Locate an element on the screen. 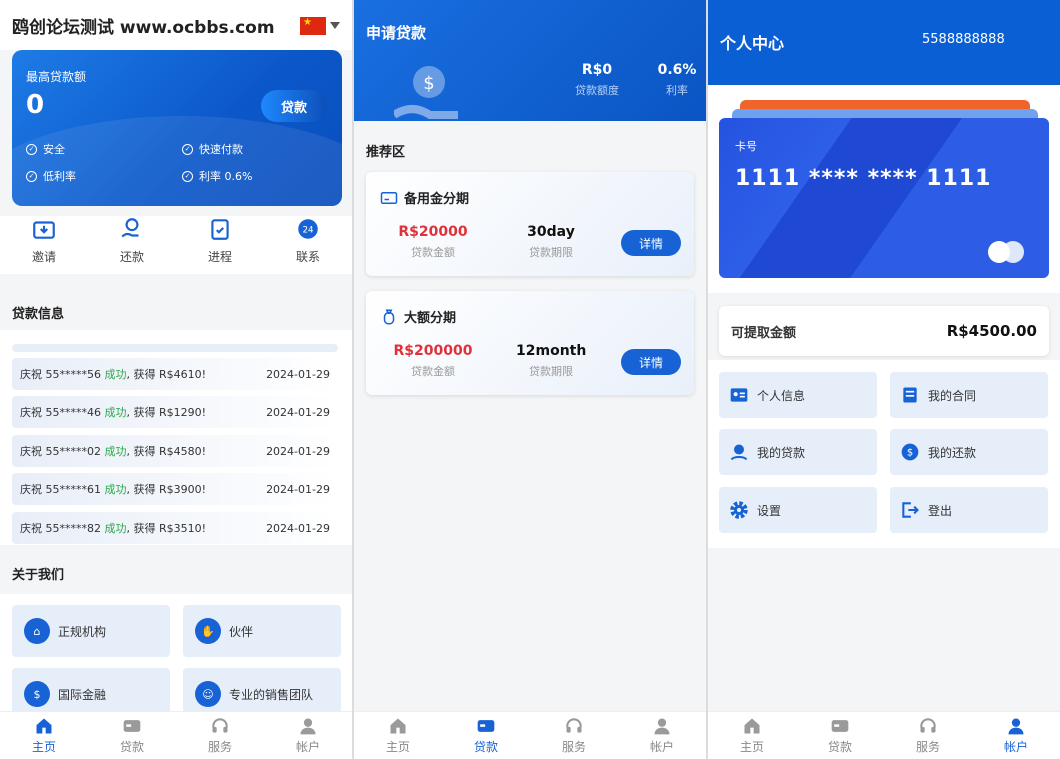 The image size is (1060, 759). withdrawable-amount: 可提取金额 R$4500.00 is located at coordinates (884, 331).